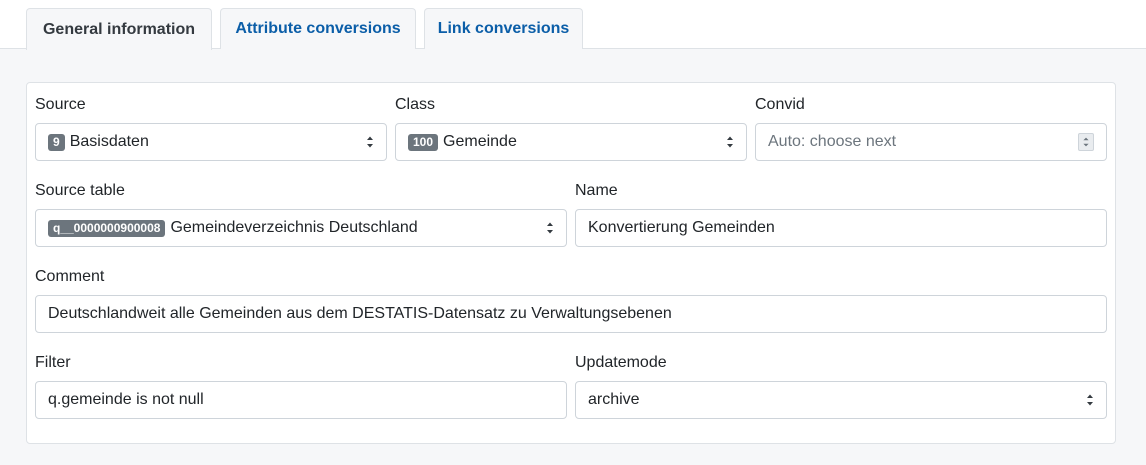 The image size is (1146, 465). I want to click on source-table-value: Gemeindeverzeichnis Deutschland, so click(294, 227).